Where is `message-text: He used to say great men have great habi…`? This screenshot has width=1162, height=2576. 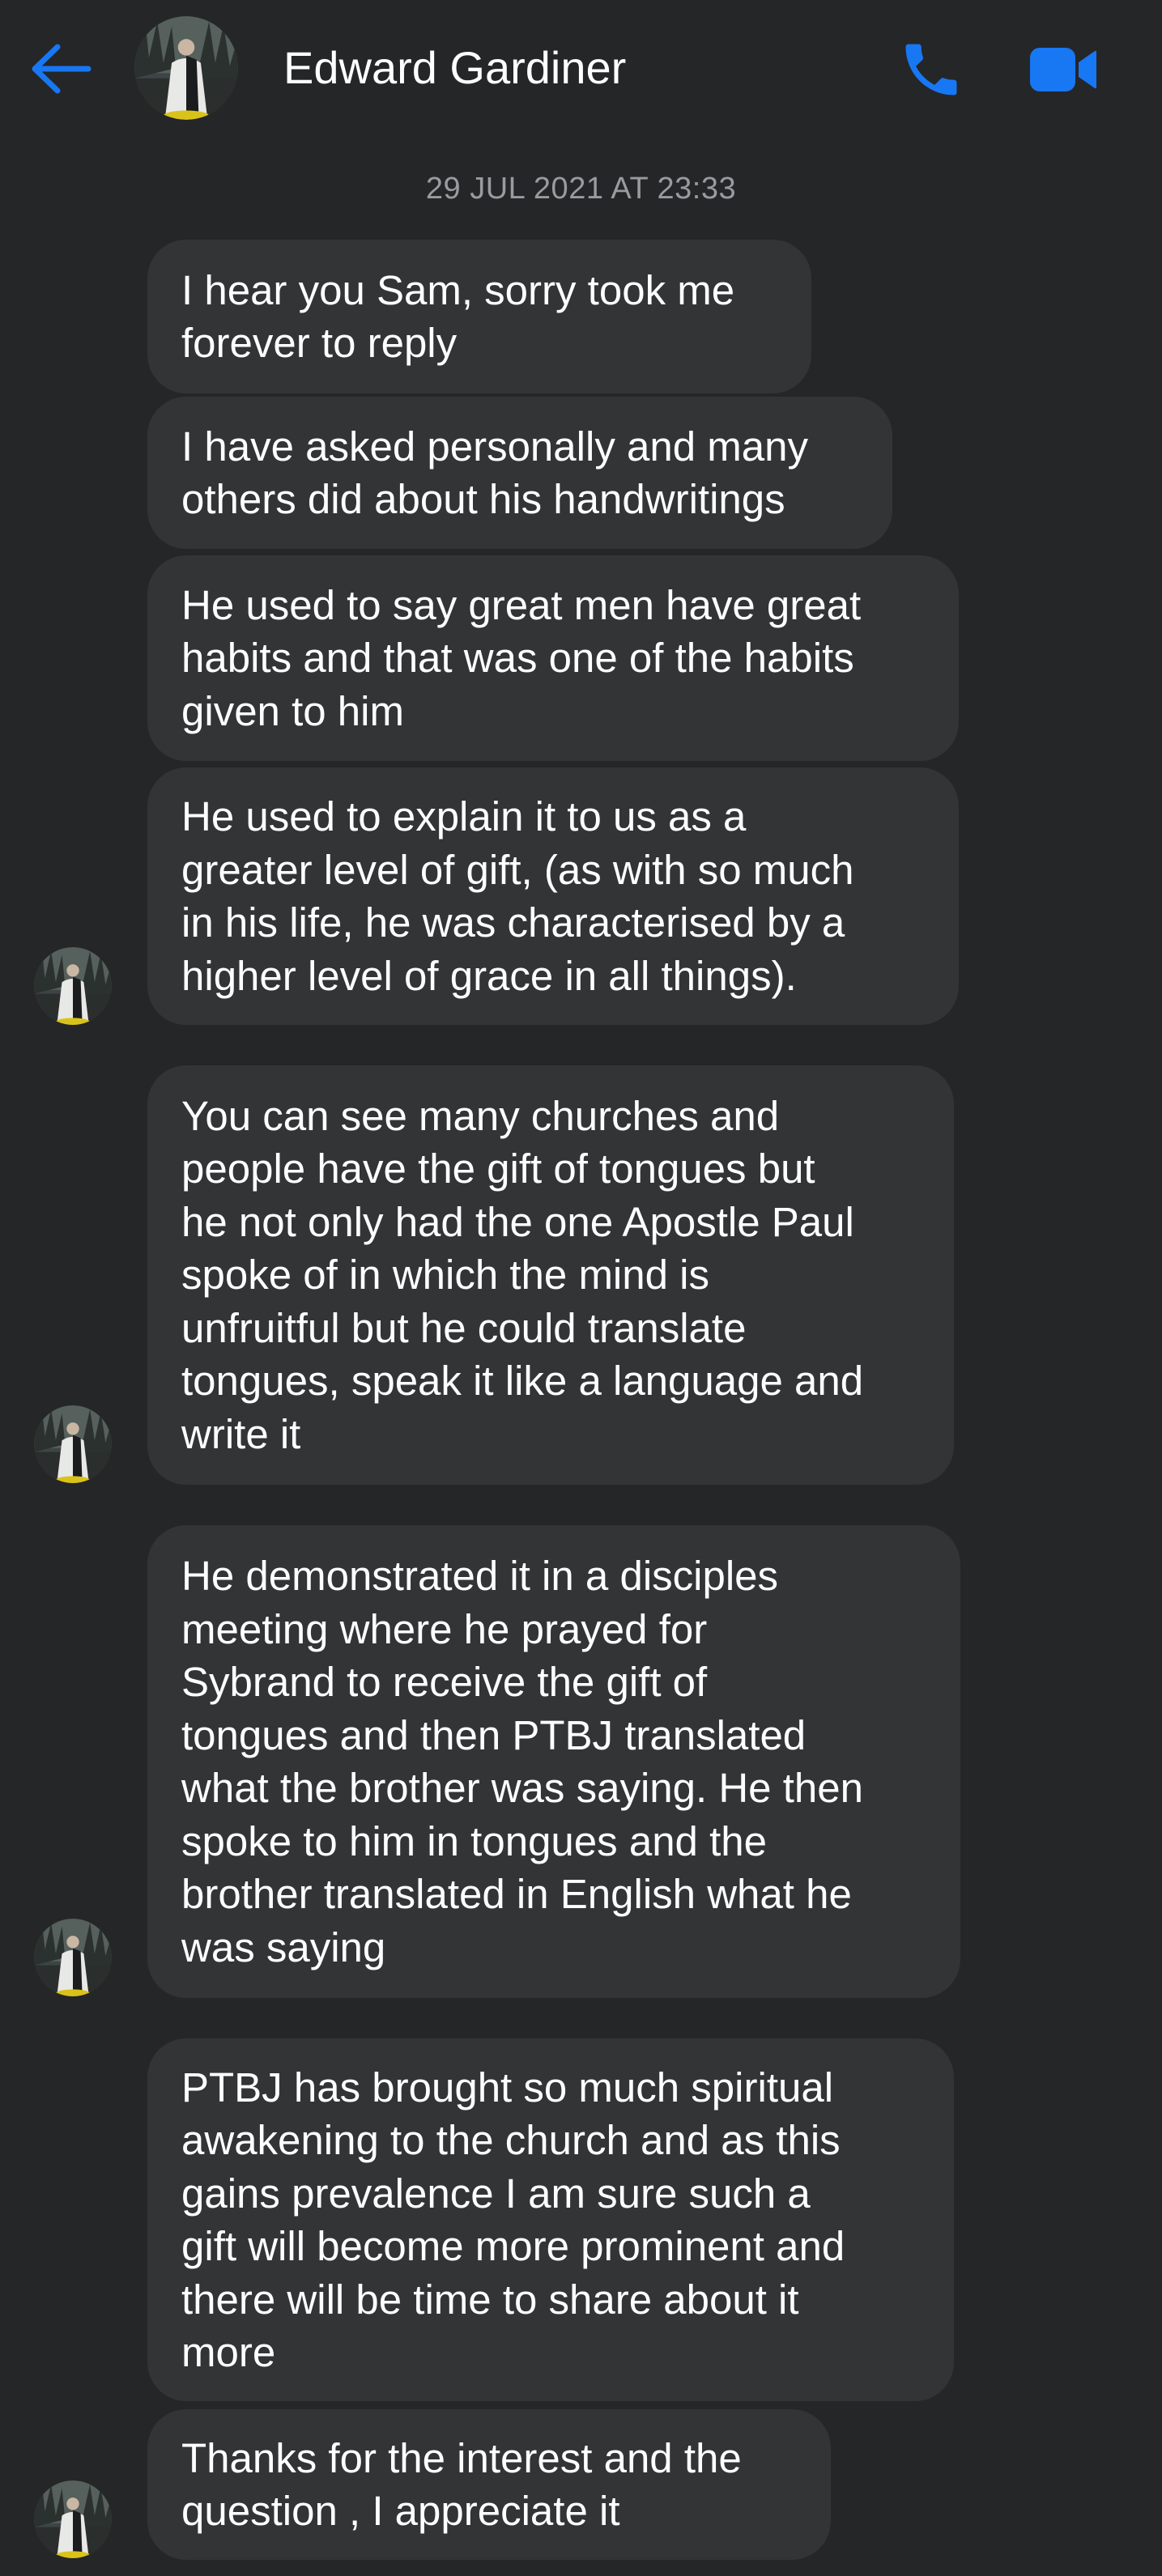
message-text: He used to say great men have great habi… is located at coordinates (521, 657).